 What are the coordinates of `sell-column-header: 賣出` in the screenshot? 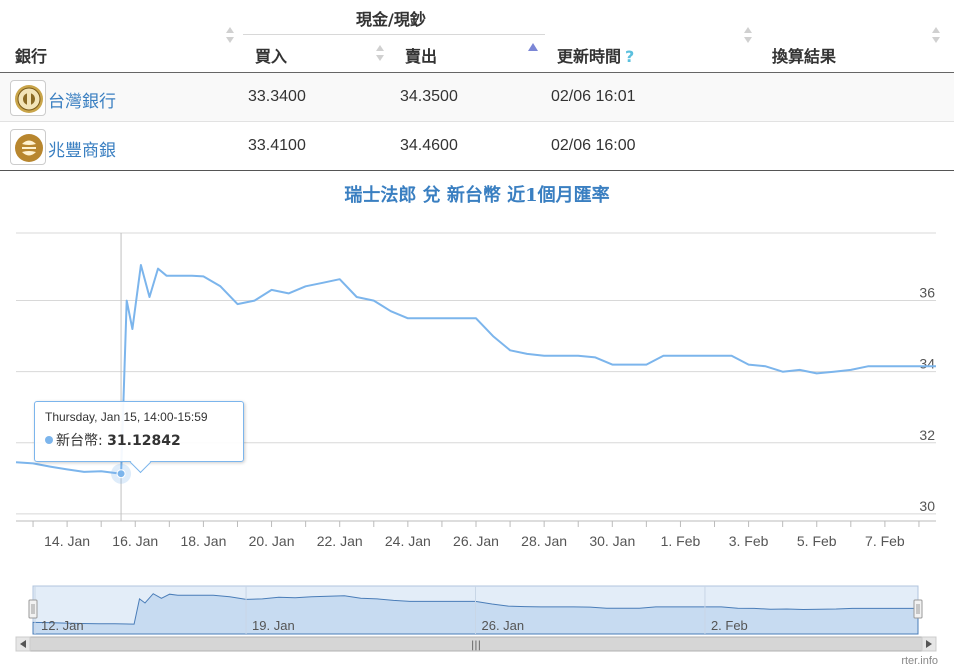 It's located at (421, 55).